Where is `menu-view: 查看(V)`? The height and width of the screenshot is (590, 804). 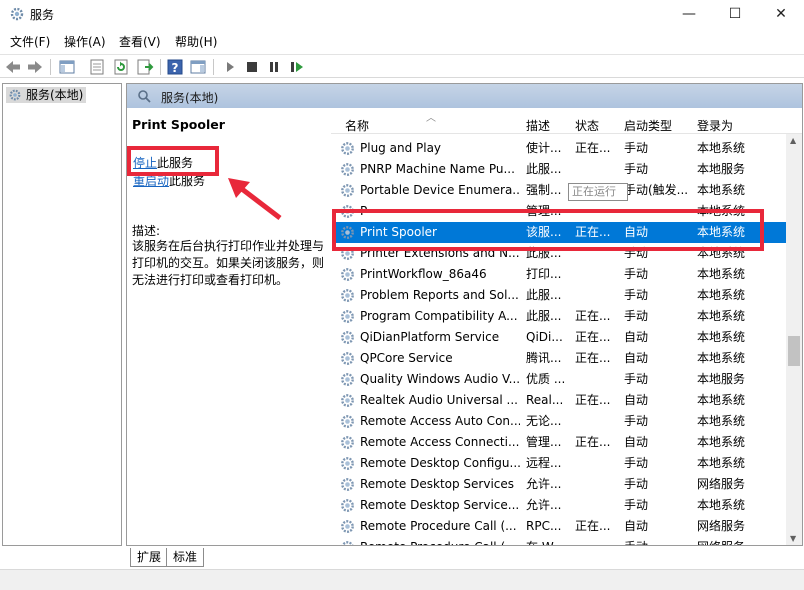
menu-view: 查看(V) is located at coordinates (140, 41).